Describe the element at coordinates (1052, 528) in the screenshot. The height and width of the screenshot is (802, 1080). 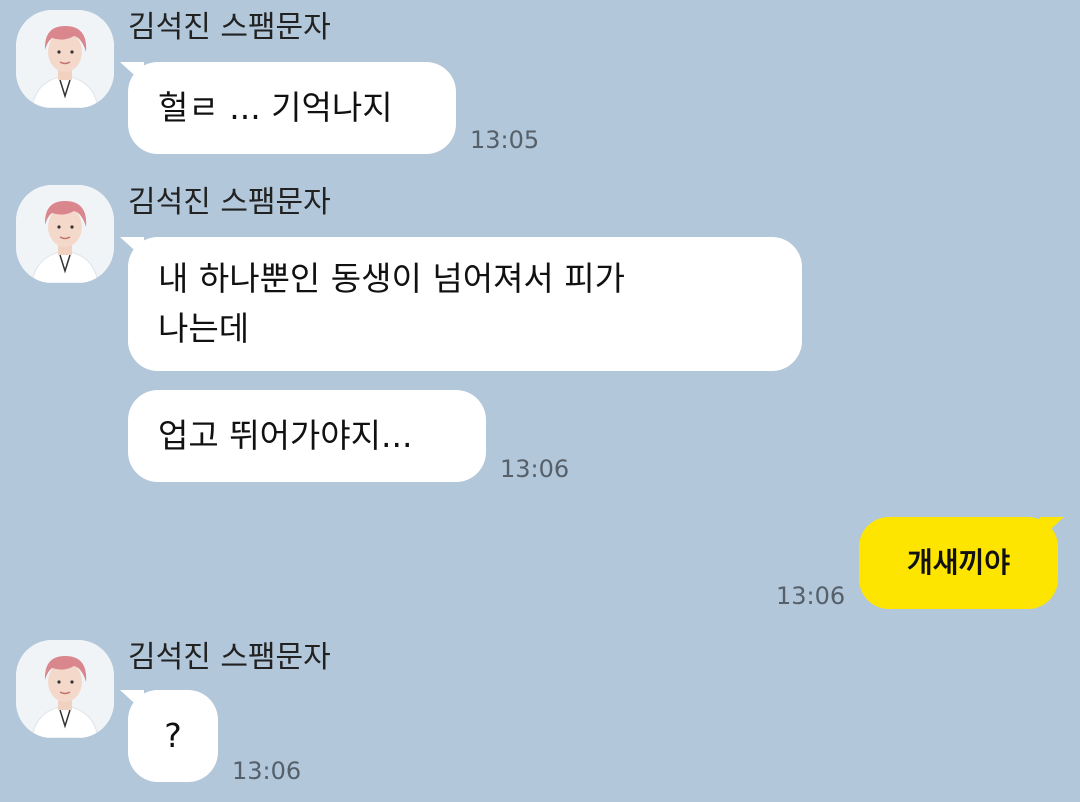
I see `bubble-tail` at that location.